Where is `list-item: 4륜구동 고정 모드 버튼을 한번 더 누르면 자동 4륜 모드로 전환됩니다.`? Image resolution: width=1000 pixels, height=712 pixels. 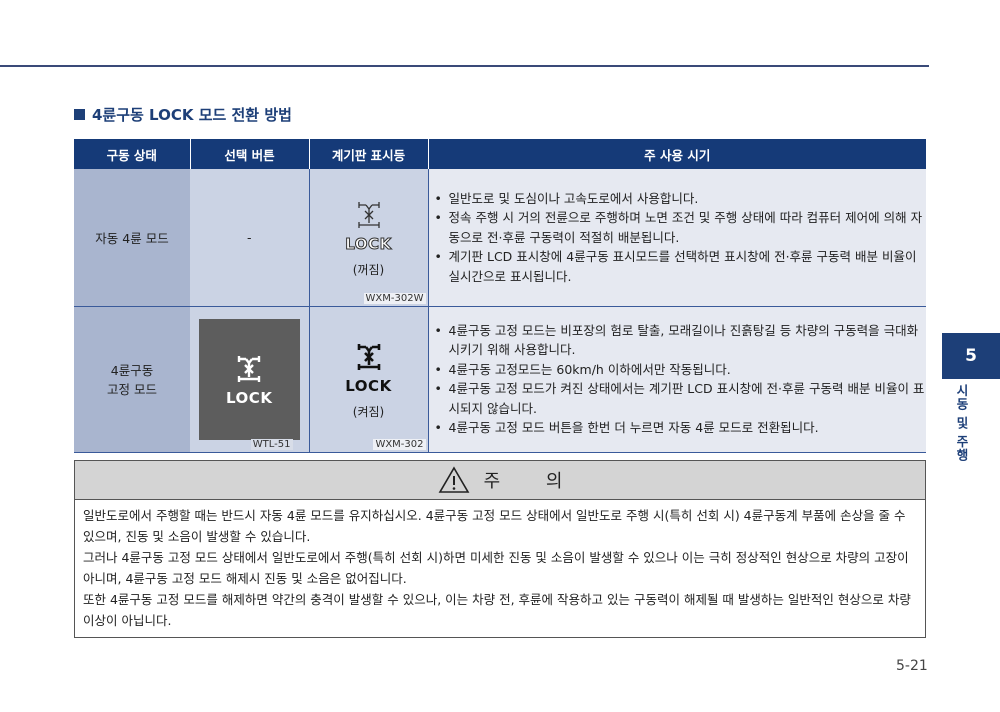
list-item: 4륜구동 고정 모드 버튼을 한번 더 누르면 자동 4륜 모드로 전환됩니다. is located at coordinates (681, 428).